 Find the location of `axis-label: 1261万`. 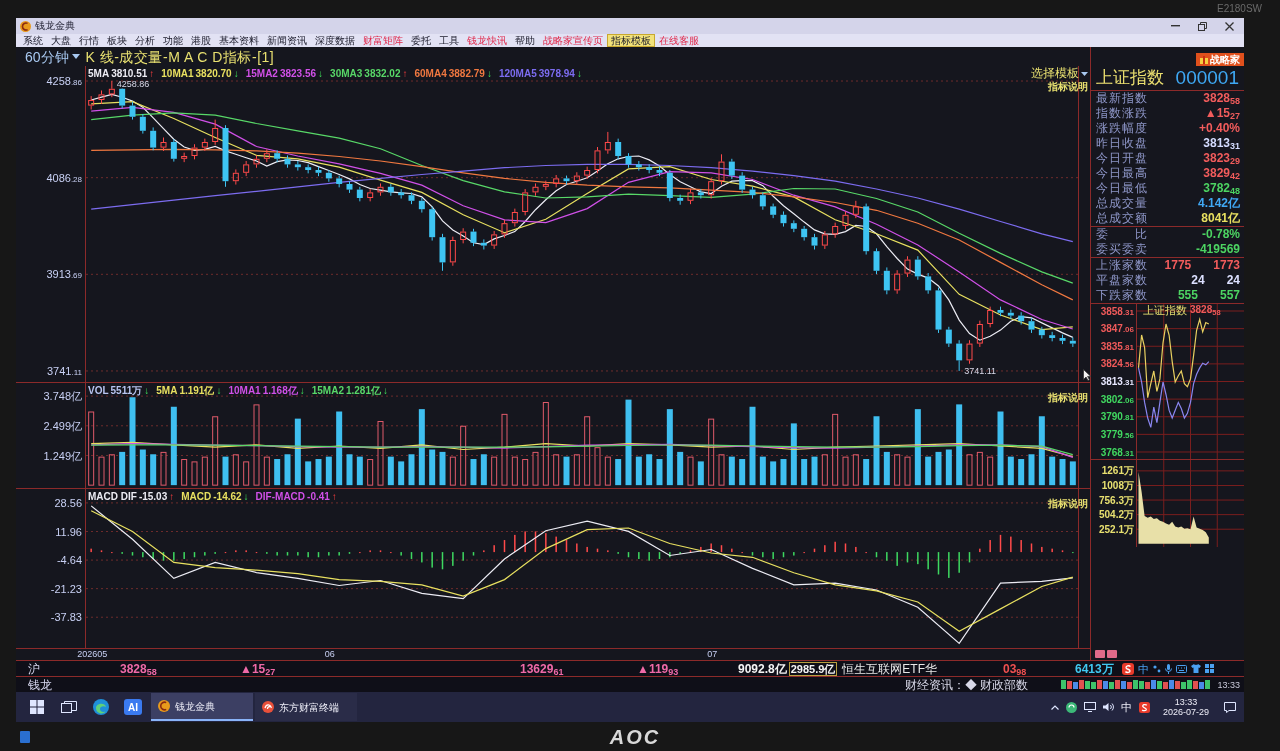

axis-label: 1261万 is located at coordinates (1117, 471).